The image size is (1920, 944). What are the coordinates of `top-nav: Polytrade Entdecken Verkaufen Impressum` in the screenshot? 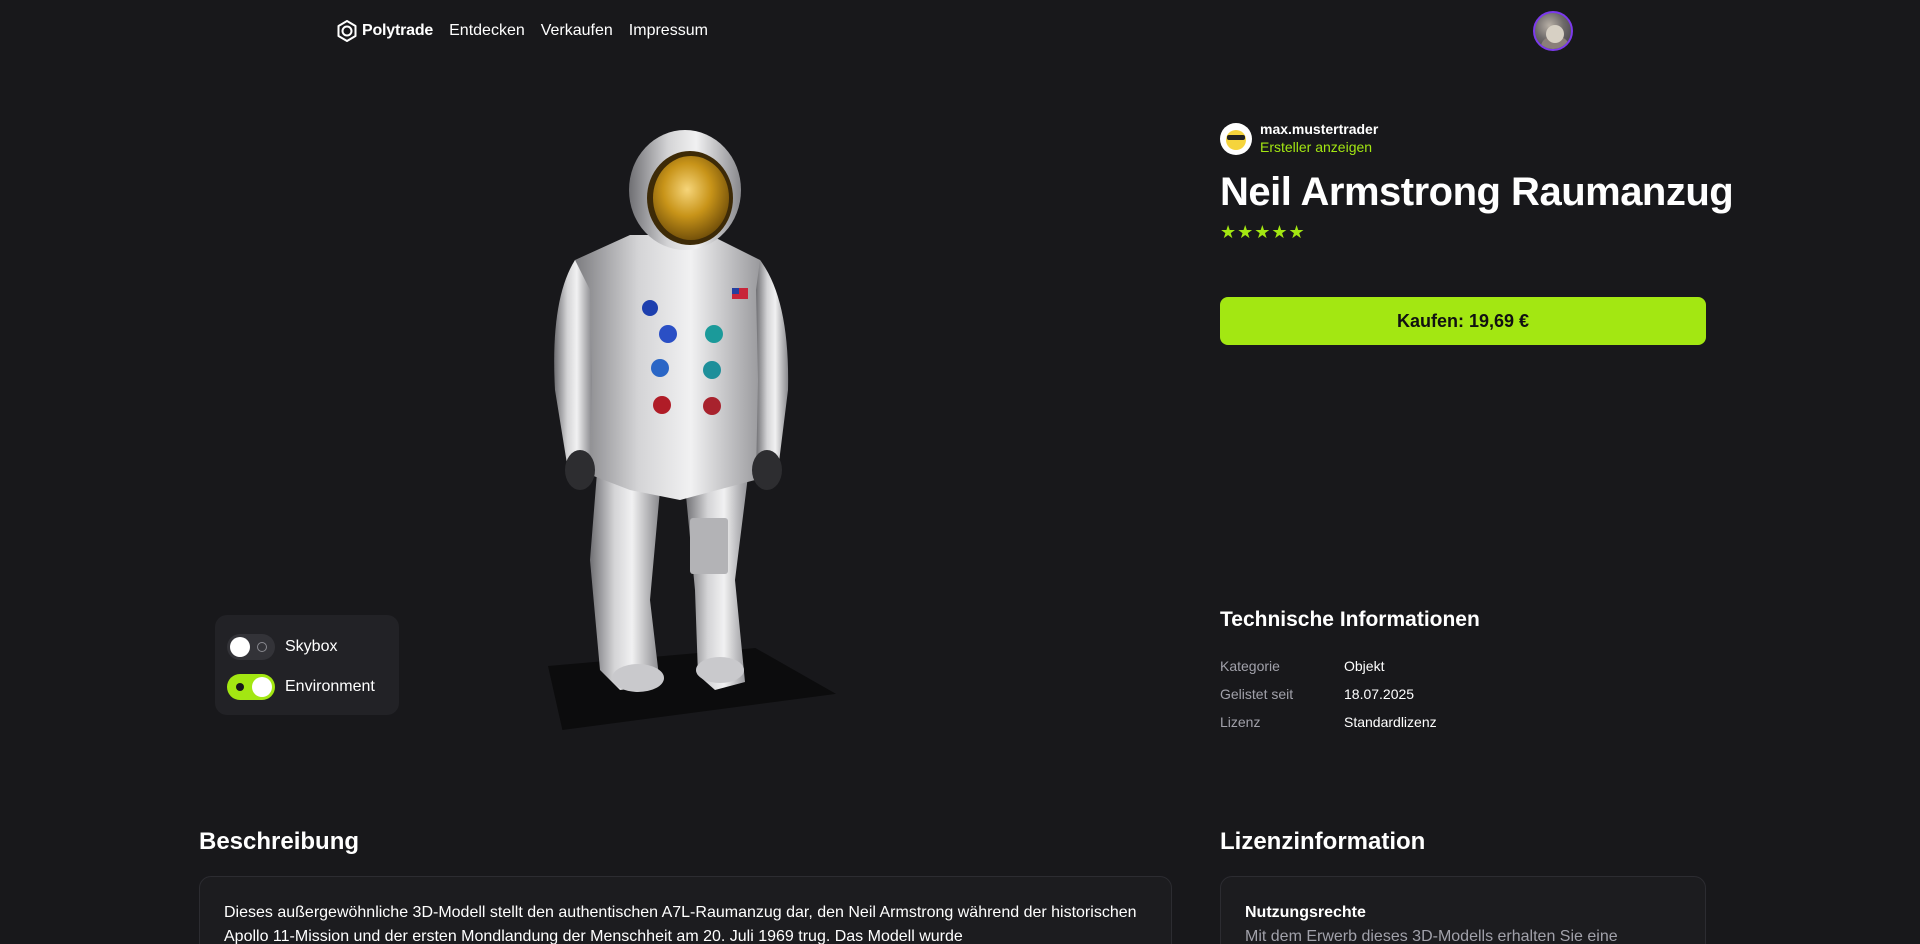 It's located at (522, 31).